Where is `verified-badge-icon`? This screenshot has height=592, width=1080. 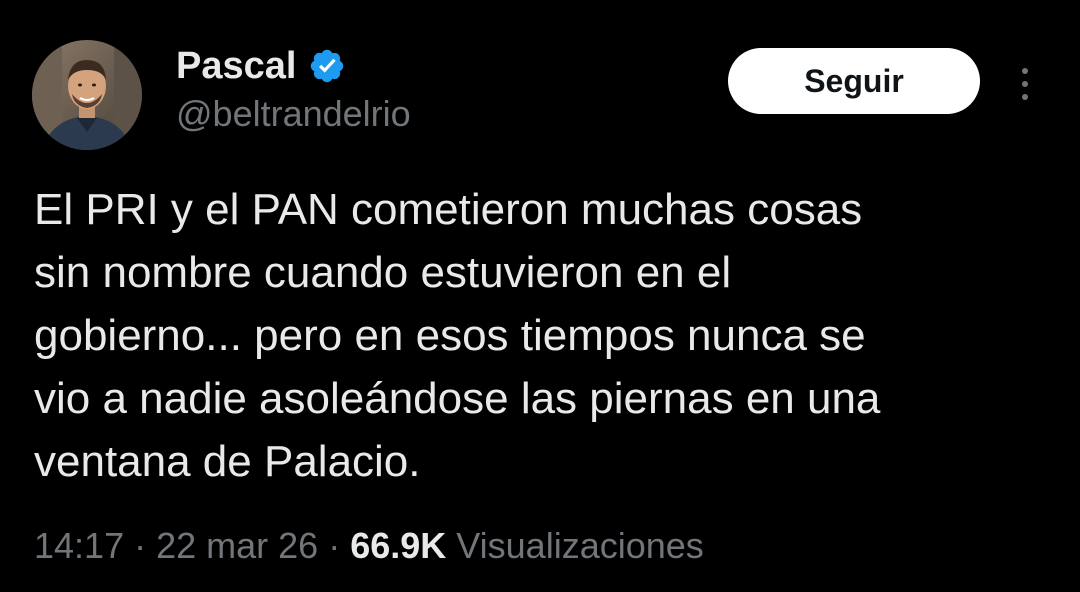 verified-badge-icon is located at coordinates (327, 66).